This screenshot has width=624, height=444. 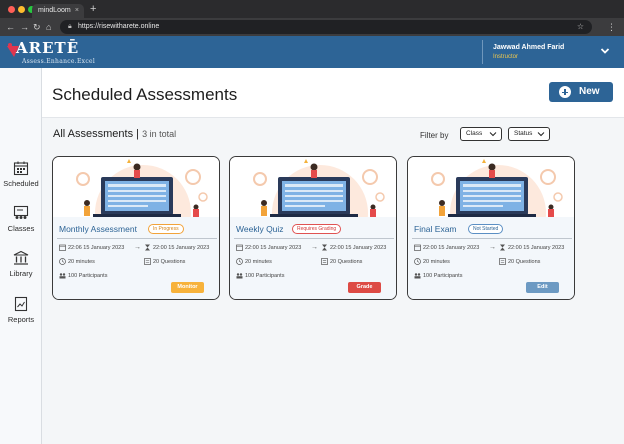 What do you see at coordinates (187, 287) in the screenshot?
I see `monitor-button: Monitor` at bounding box center [187, 287].